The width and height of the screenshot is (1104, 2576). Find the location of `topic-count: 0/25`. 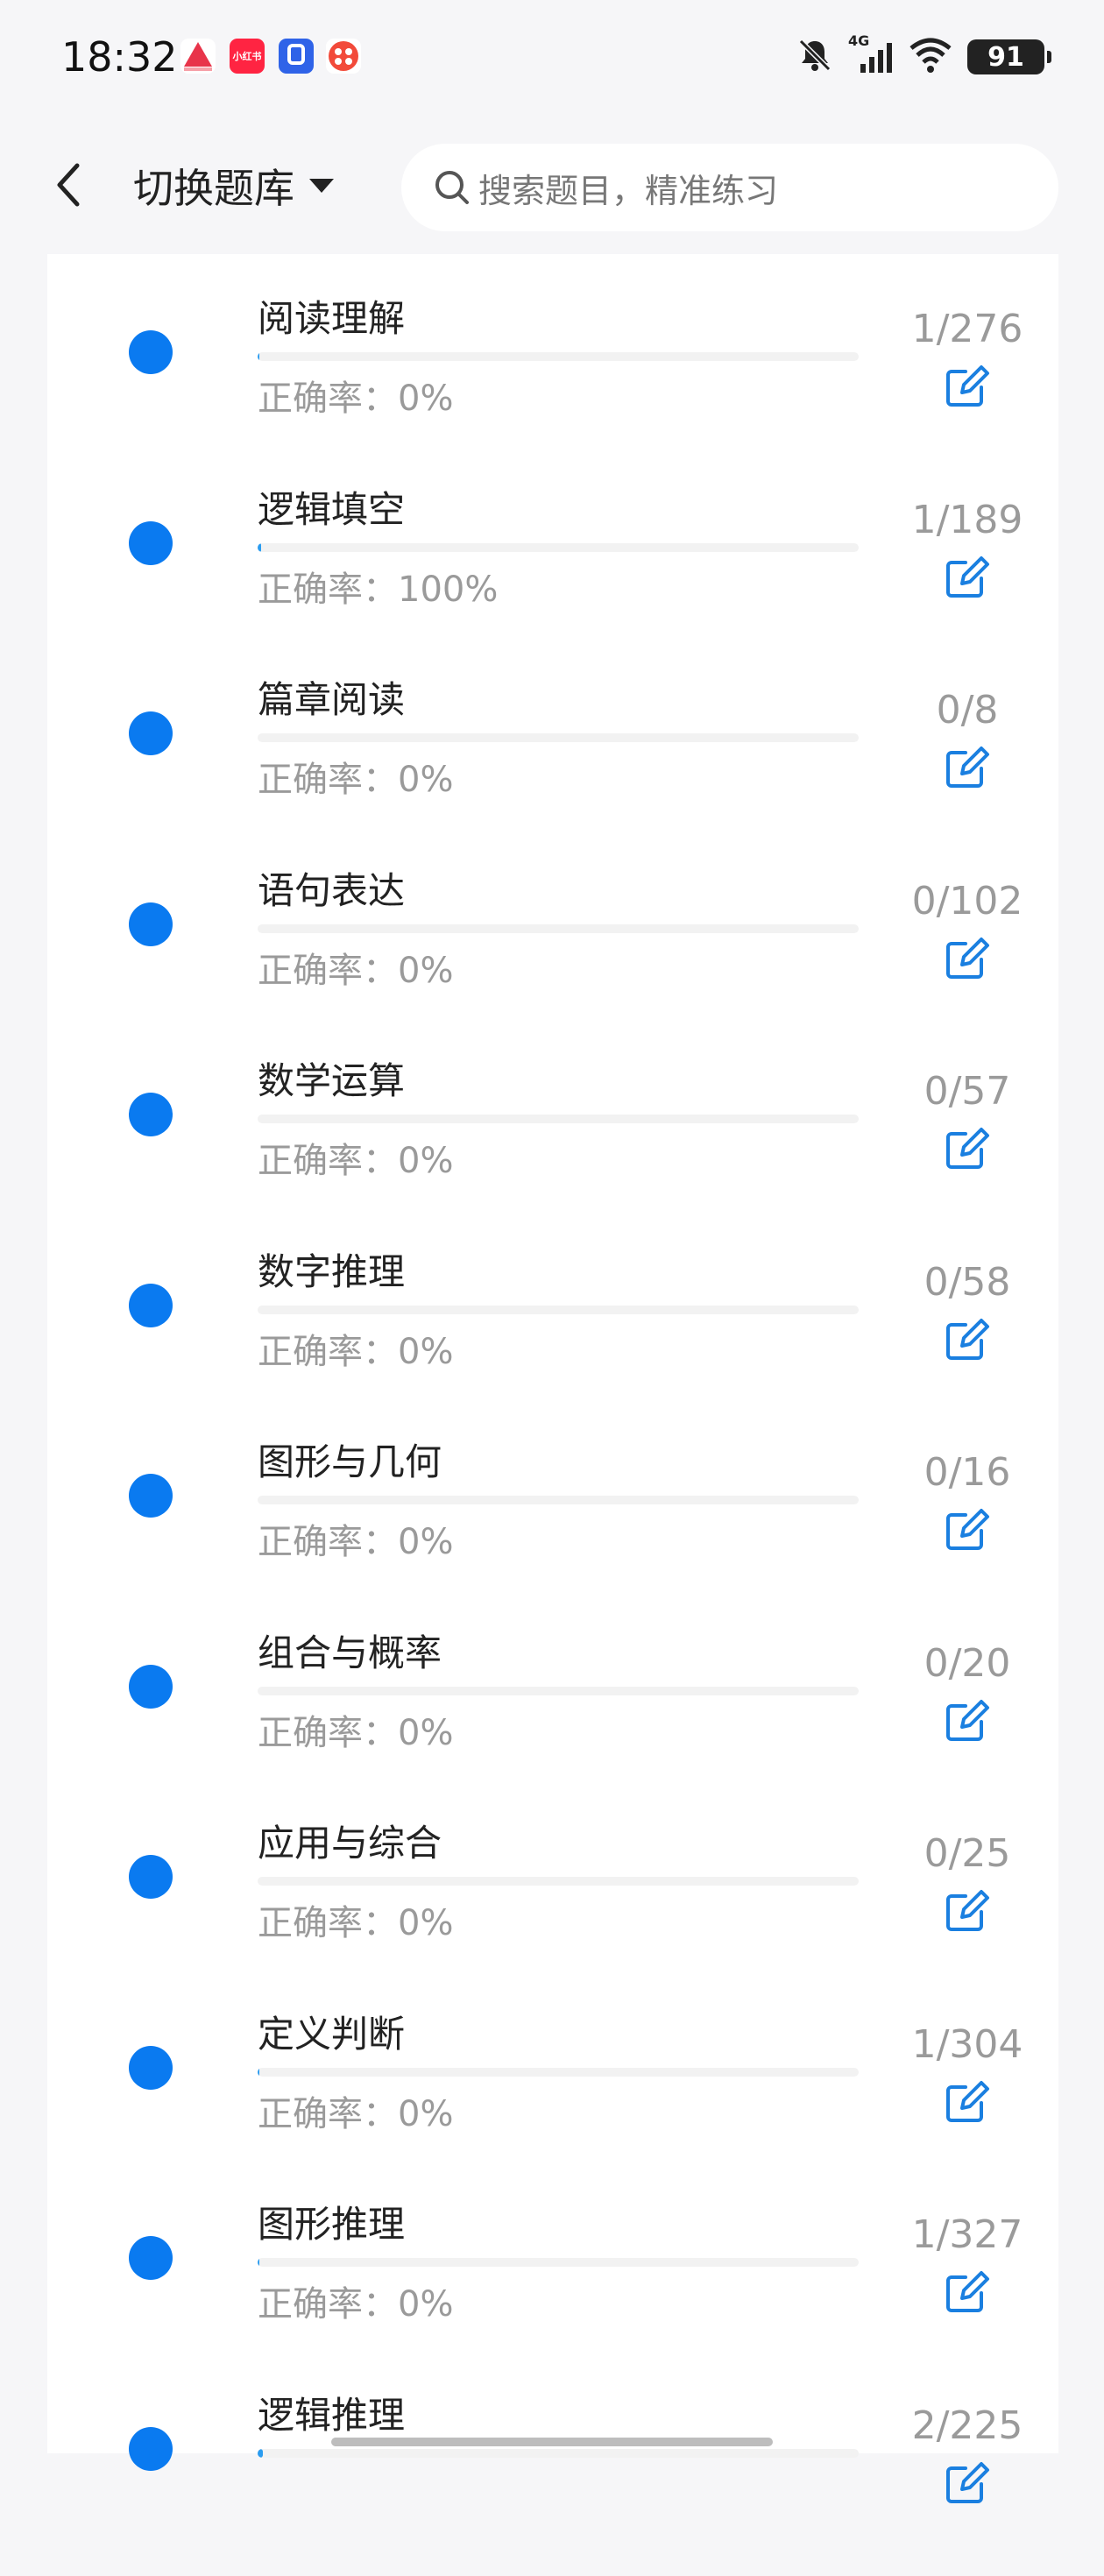

topic-count: 0/25 is located at coordinates (967, 1853).